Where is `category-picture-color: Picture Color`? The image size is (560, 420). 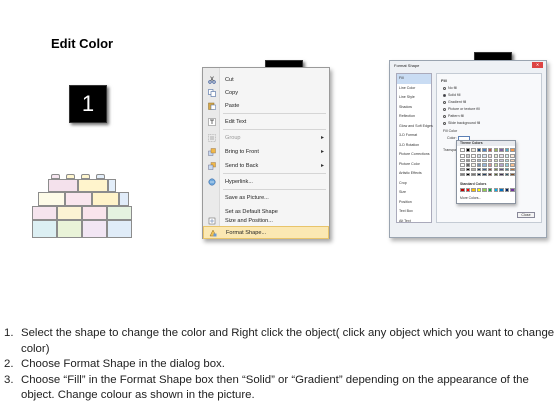
category-picture-color: Picture Color is located at coordinates (414, 165).